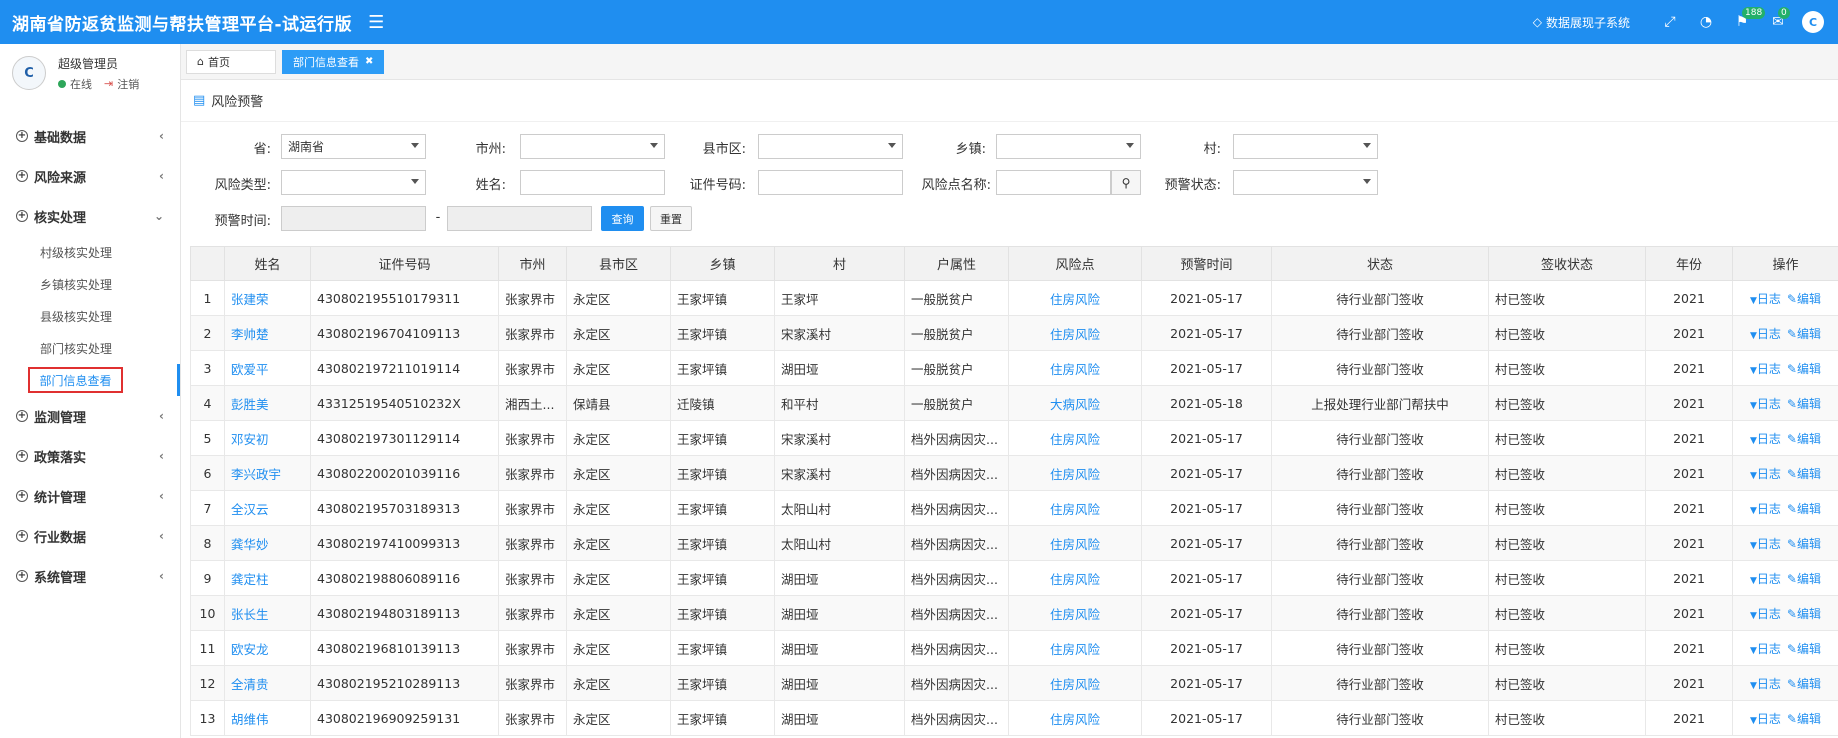 The height and width of the screenshot is (738, 1838). Describe the element at coordinates (128, 84) in the screenshot. I see `logout-link: 注销` at that location.